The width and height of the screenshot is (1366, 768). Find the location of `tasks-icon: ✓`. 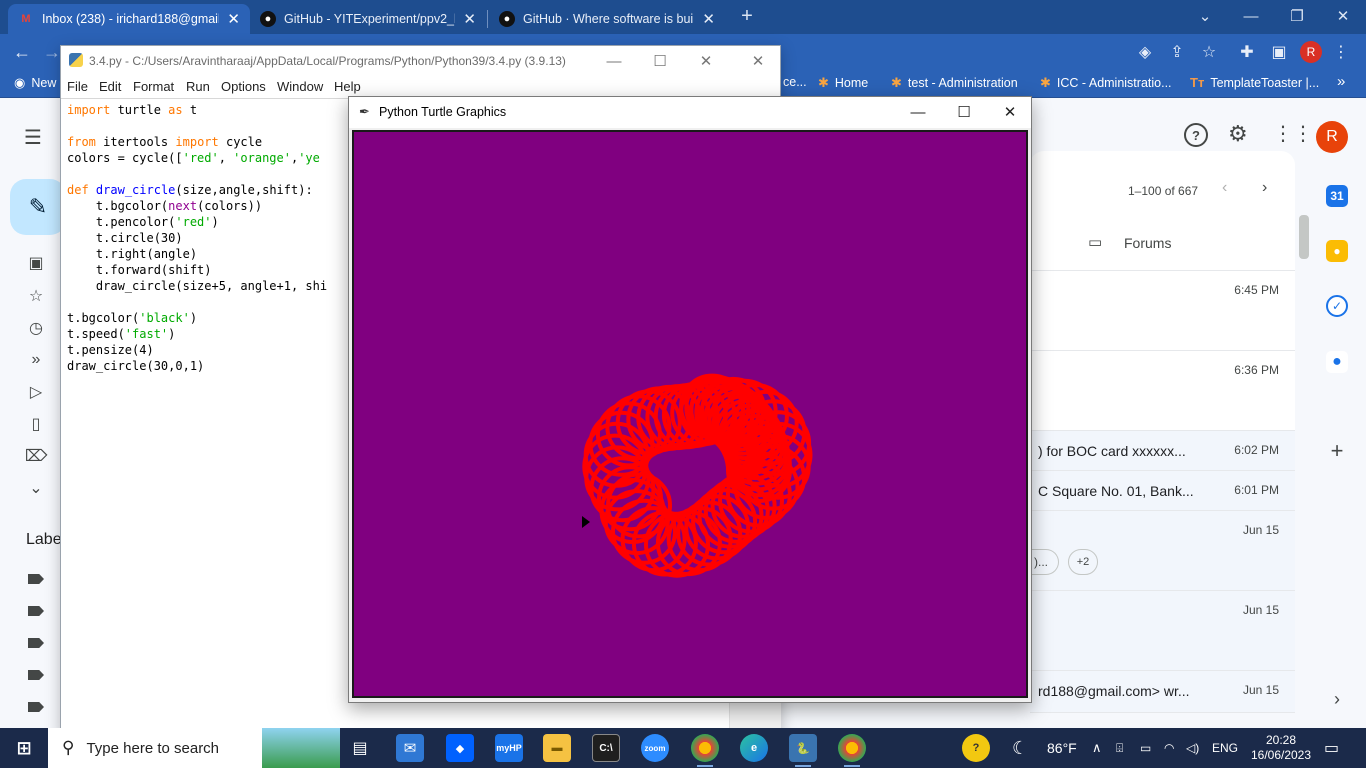

tasks-icon: ✓ is located at coordinates (1337, 306).